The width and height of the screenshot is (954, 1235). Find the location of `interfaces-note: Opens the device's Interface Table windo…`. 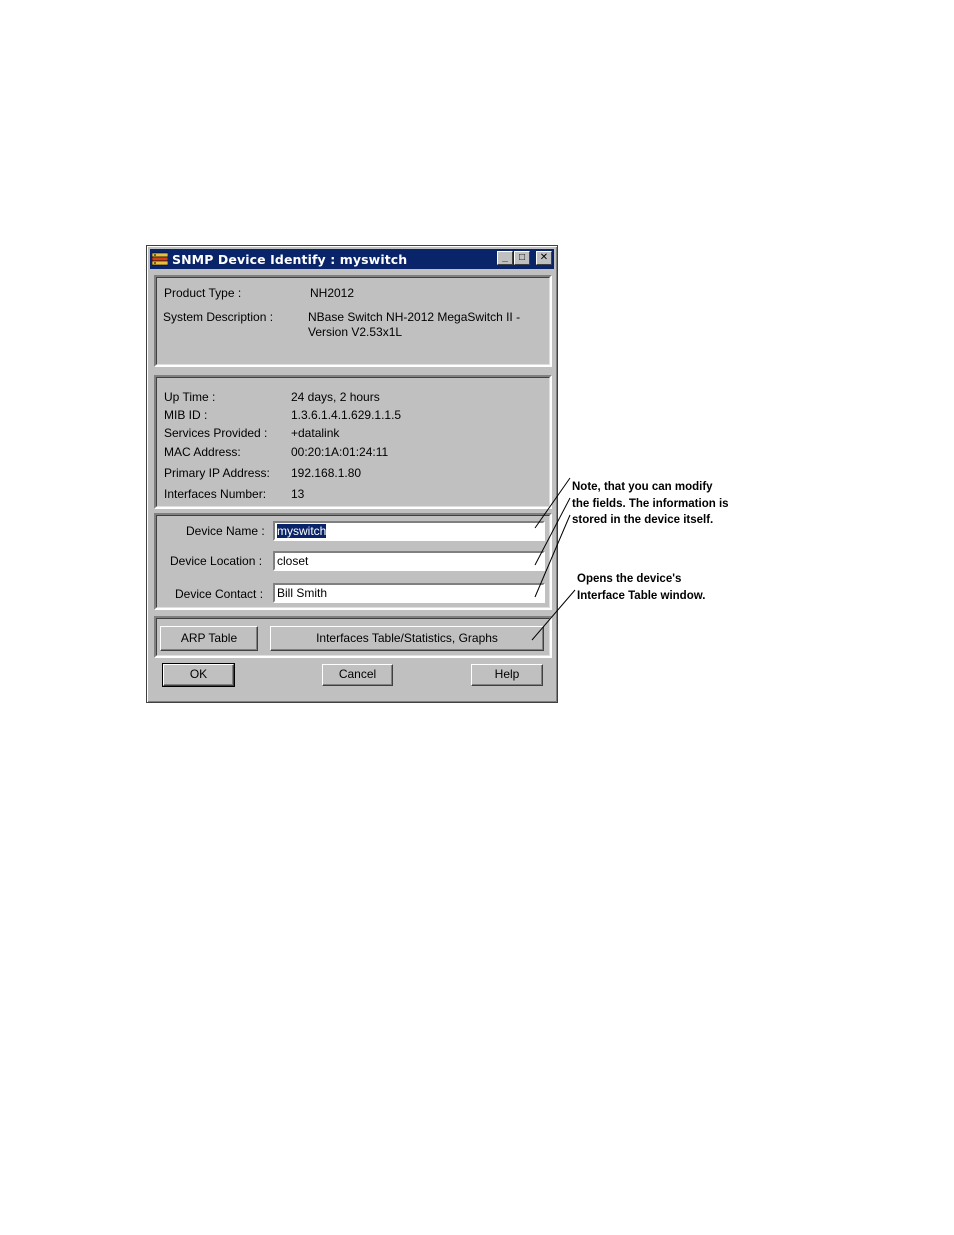

interfaces-note: Opens the device's Interface Table windo… is located at coordinates (641, 587).